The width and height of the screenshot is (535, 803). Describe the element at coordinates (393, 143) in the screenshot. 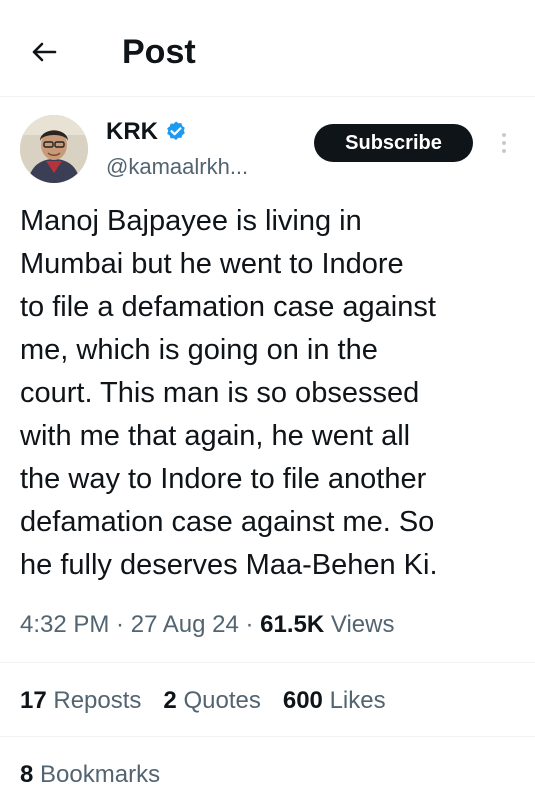

I see `subscribe-button: Subscribe` at that location.